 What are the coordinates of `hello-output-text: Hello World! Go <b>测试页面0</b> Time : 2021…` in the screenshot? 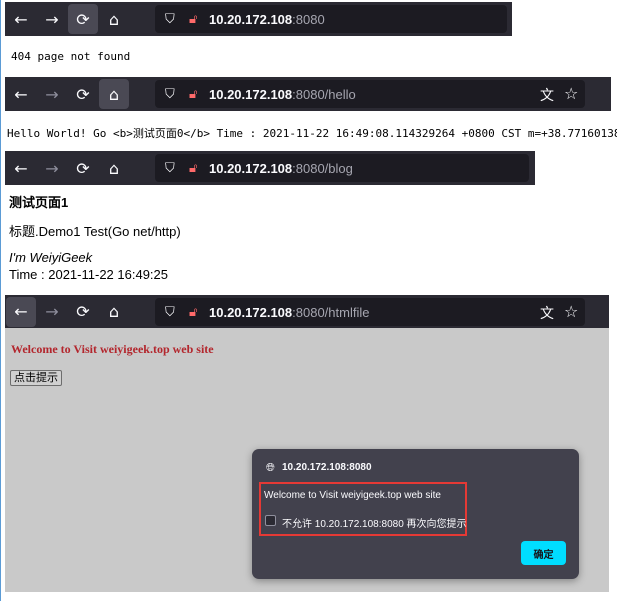 It's located at (312, 133).